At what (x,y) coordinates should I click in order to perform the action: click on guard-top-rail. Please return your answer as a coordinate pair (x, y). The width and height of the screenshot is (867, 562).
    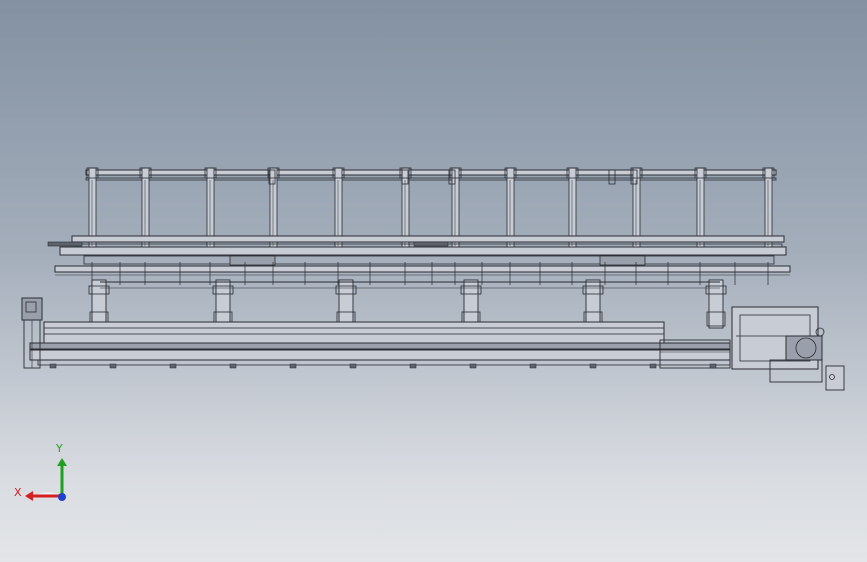
    Looking at the image, I should click on (431, 172).